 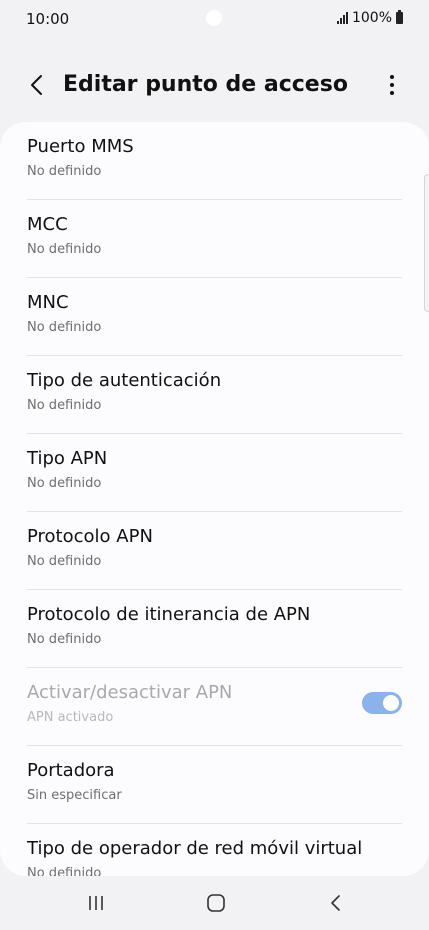 What do you see at coordinates (205, 84) in the screenshot?
I see `page-title: Editar punto de acceso` at bounding box center [205, 84].